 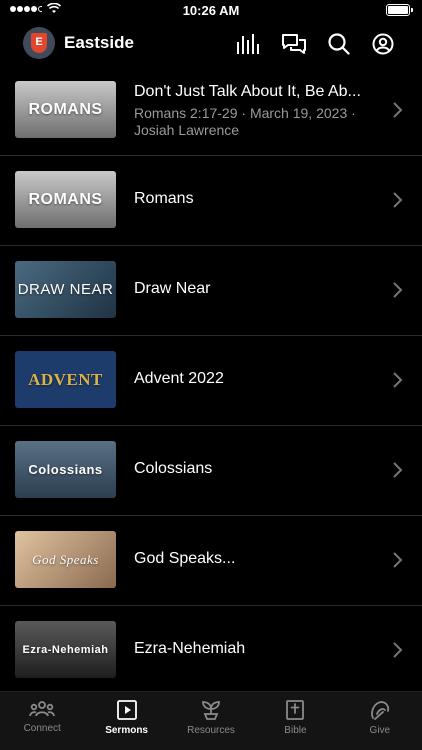 What do you see at coordinates (190, 648) in the screenshot?
I see `sermon-title: Ezra-Nehemiah` at bounding box center [190, 648].